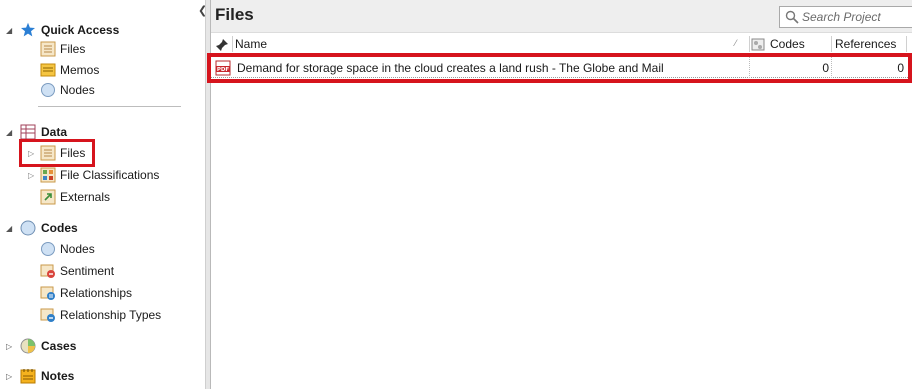 This screenshot has height=389, width=912. What do you see at coordinates (80, 30) in the screenshot?
I see `group-label: Quick Access` at bounding box center [80, 30].